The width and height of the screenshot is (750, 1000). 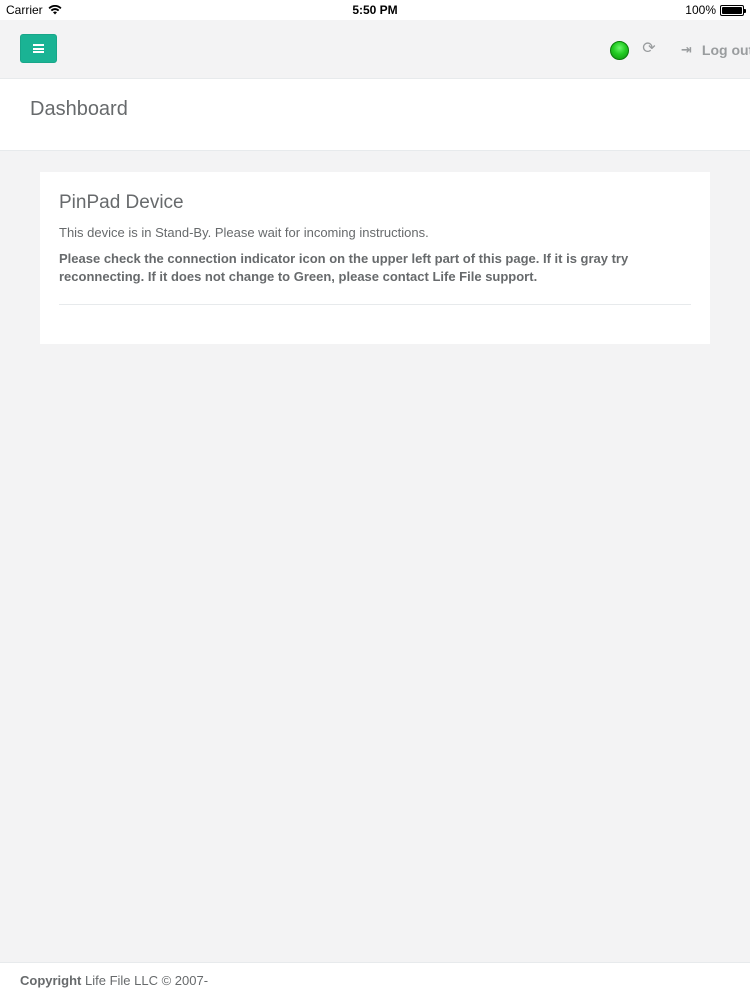 I want to click on page-title: Dashboard, so click(x=79, y=109).